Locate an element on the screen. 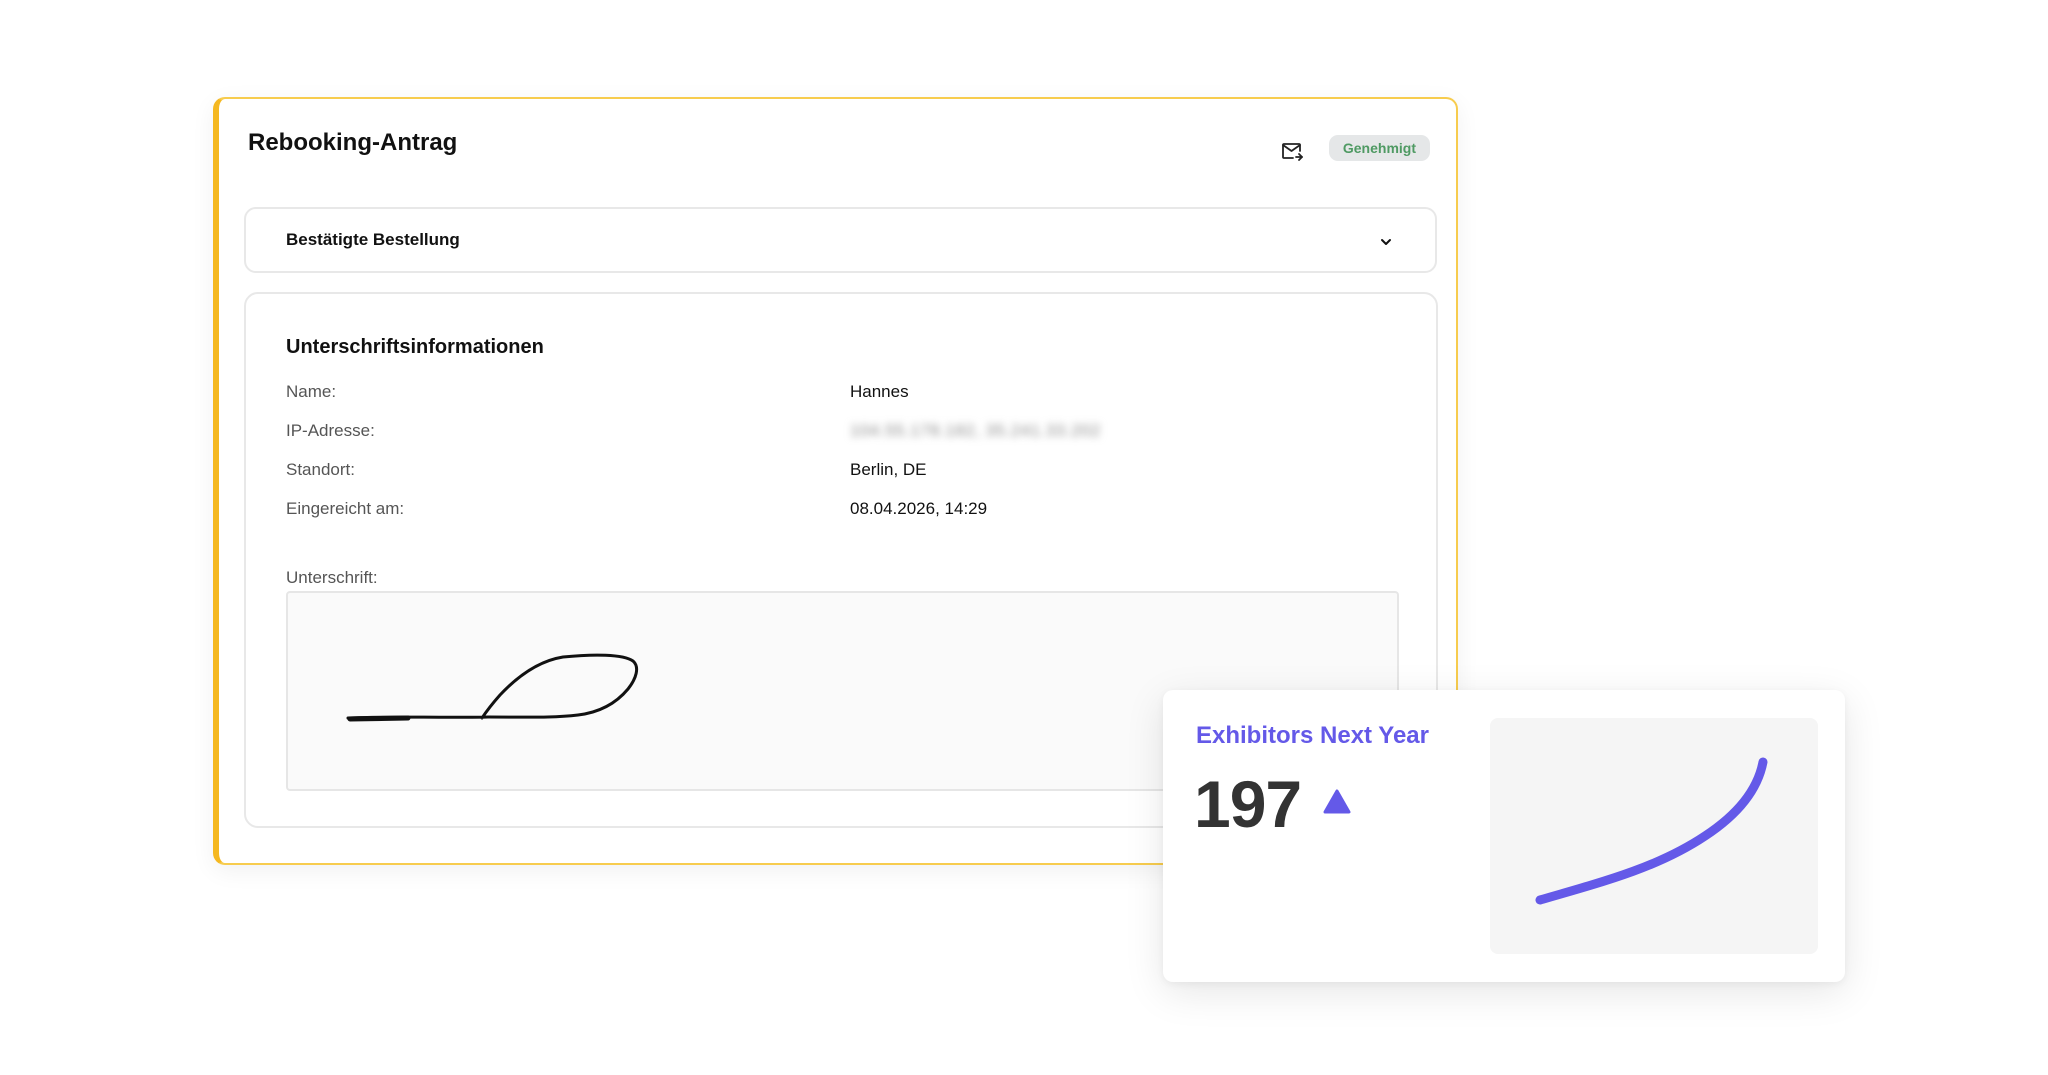 Image resolution: width=2048 pixels, height=1075 pixels. status-badge: Genehmigt is located at coordinates (1379, 148).